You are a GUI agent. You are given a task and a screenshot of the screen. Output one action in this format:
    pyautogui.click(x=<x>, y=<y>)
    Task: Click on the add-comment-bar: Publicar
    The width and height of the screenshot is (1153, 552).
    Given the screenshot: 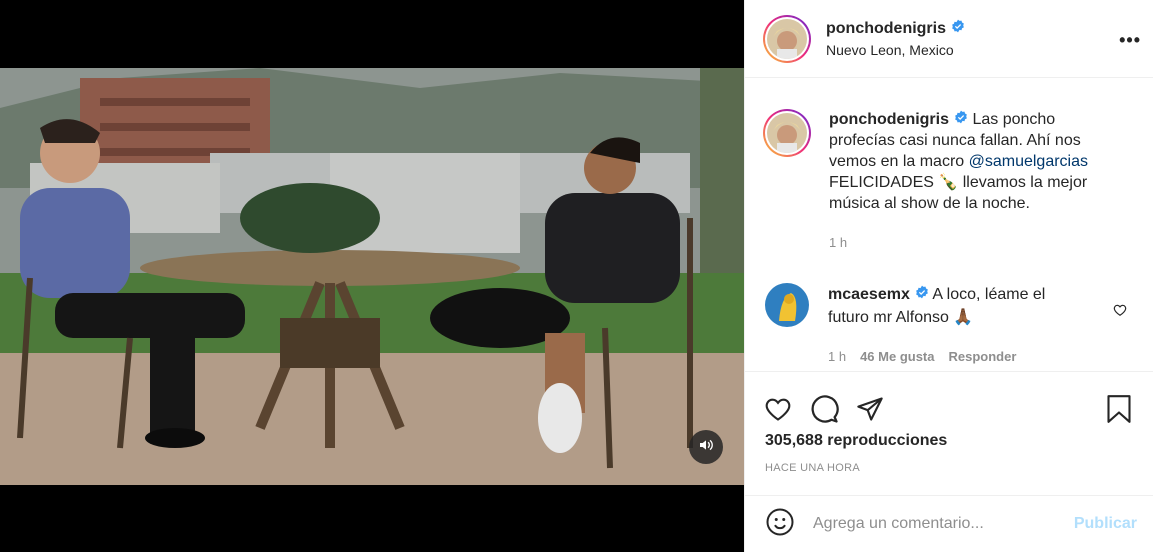 What is the action you would take?
    pyautogui.click(x=949, y=523)
    